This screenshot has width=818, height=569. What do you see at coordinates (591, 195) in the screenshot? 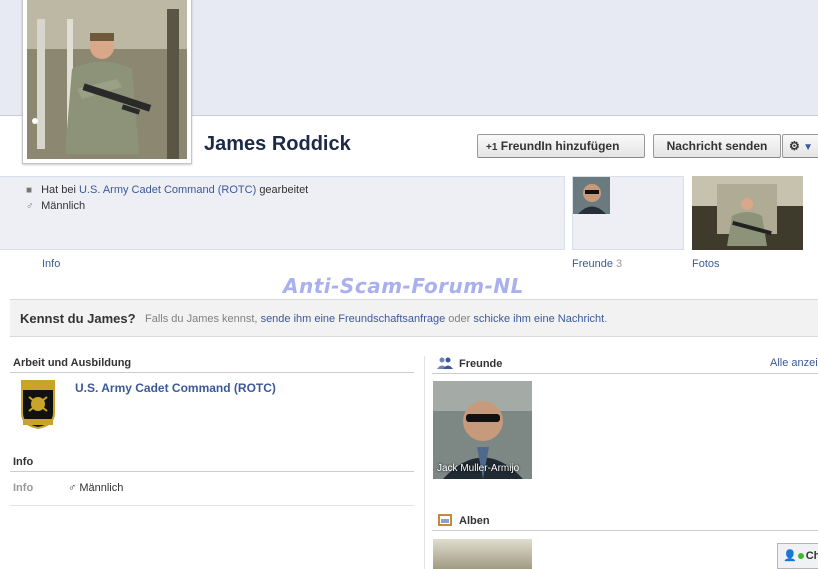
I see `friend-mini-photo` at bounding box center [591, 195].